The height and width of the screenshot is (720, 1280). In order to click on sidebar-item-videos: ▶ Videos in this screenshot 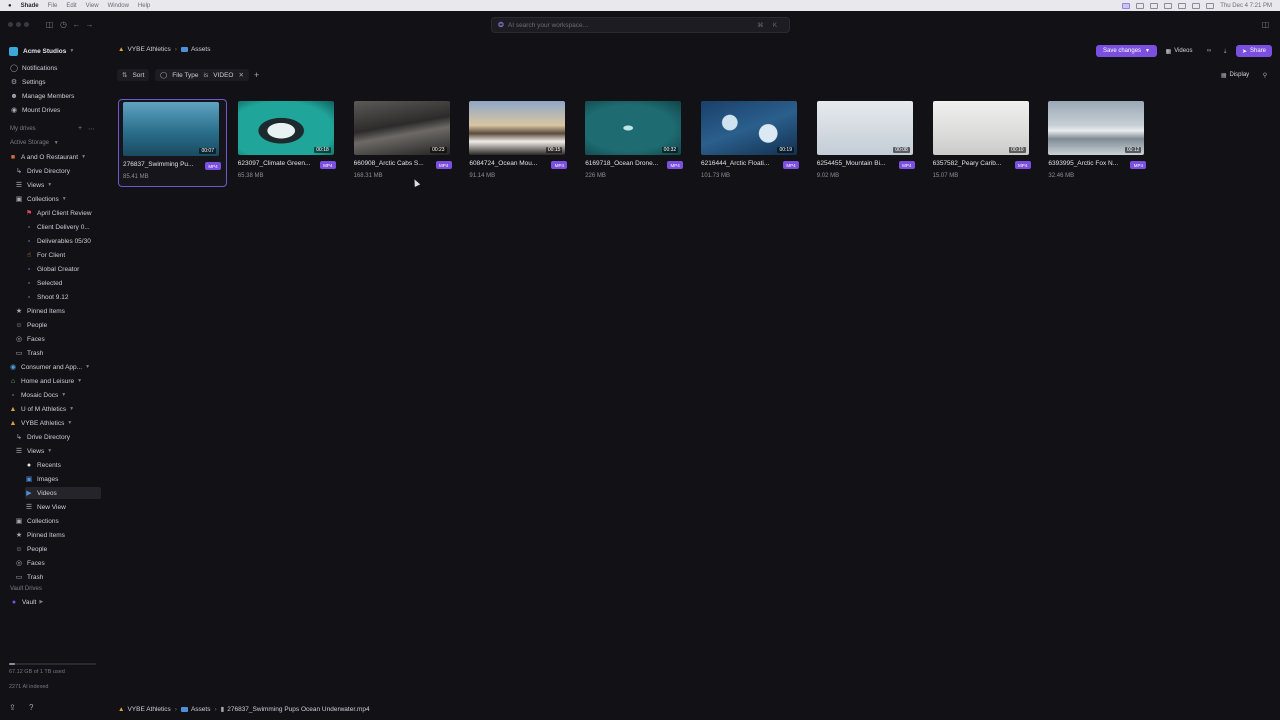, I will do `click(63, 493)`.